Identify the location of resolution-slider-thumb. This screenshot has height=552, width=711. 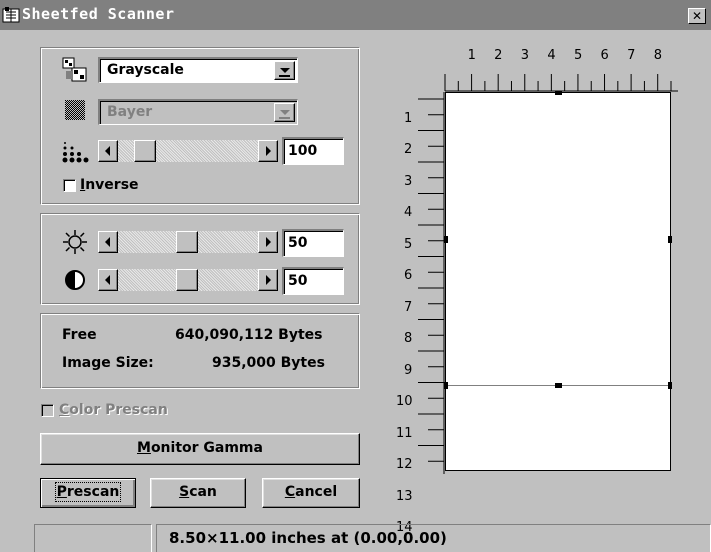
(145, 151).